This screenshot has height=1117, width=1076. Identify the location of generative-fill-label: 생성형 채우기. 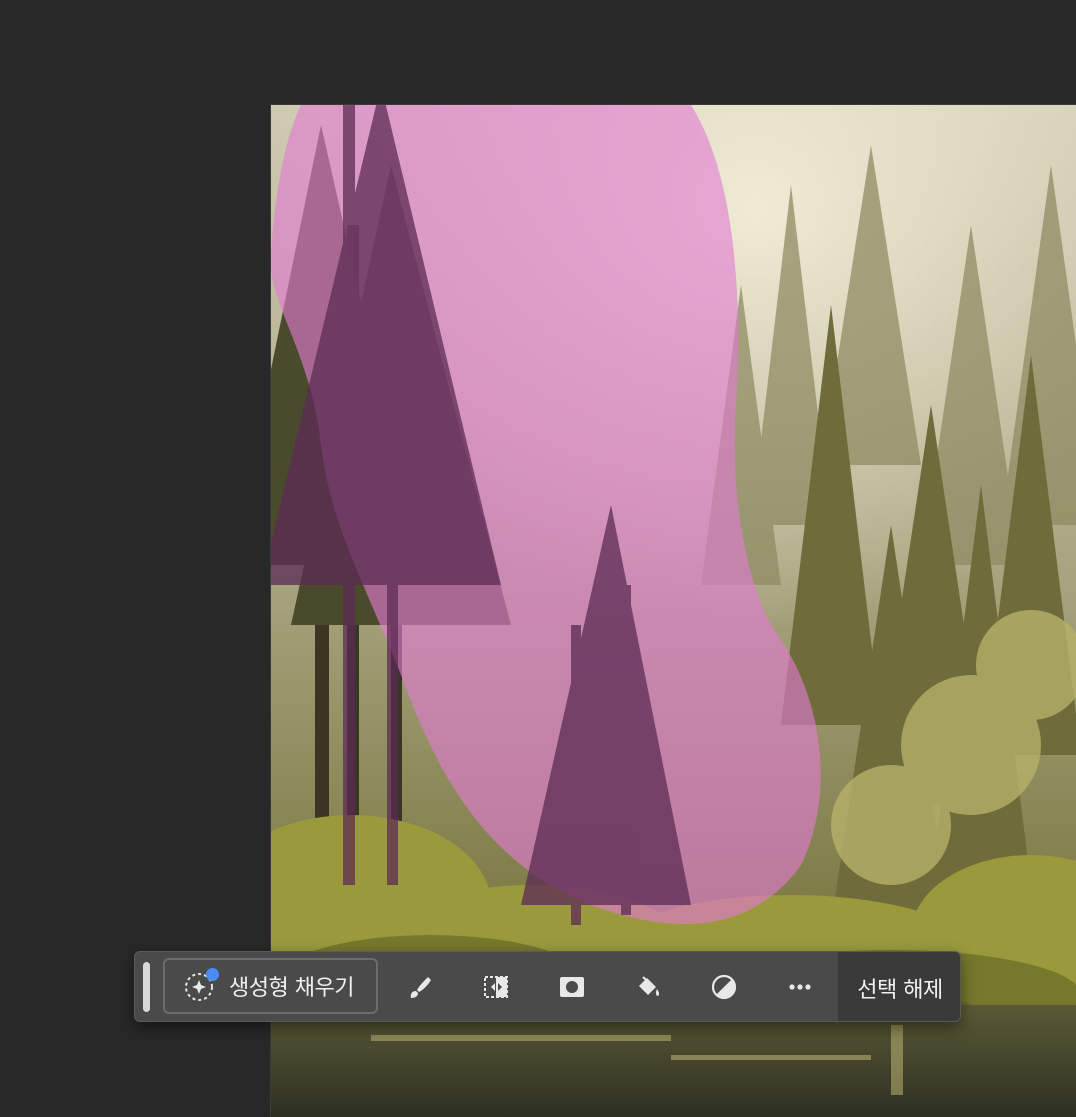
(291, 988).